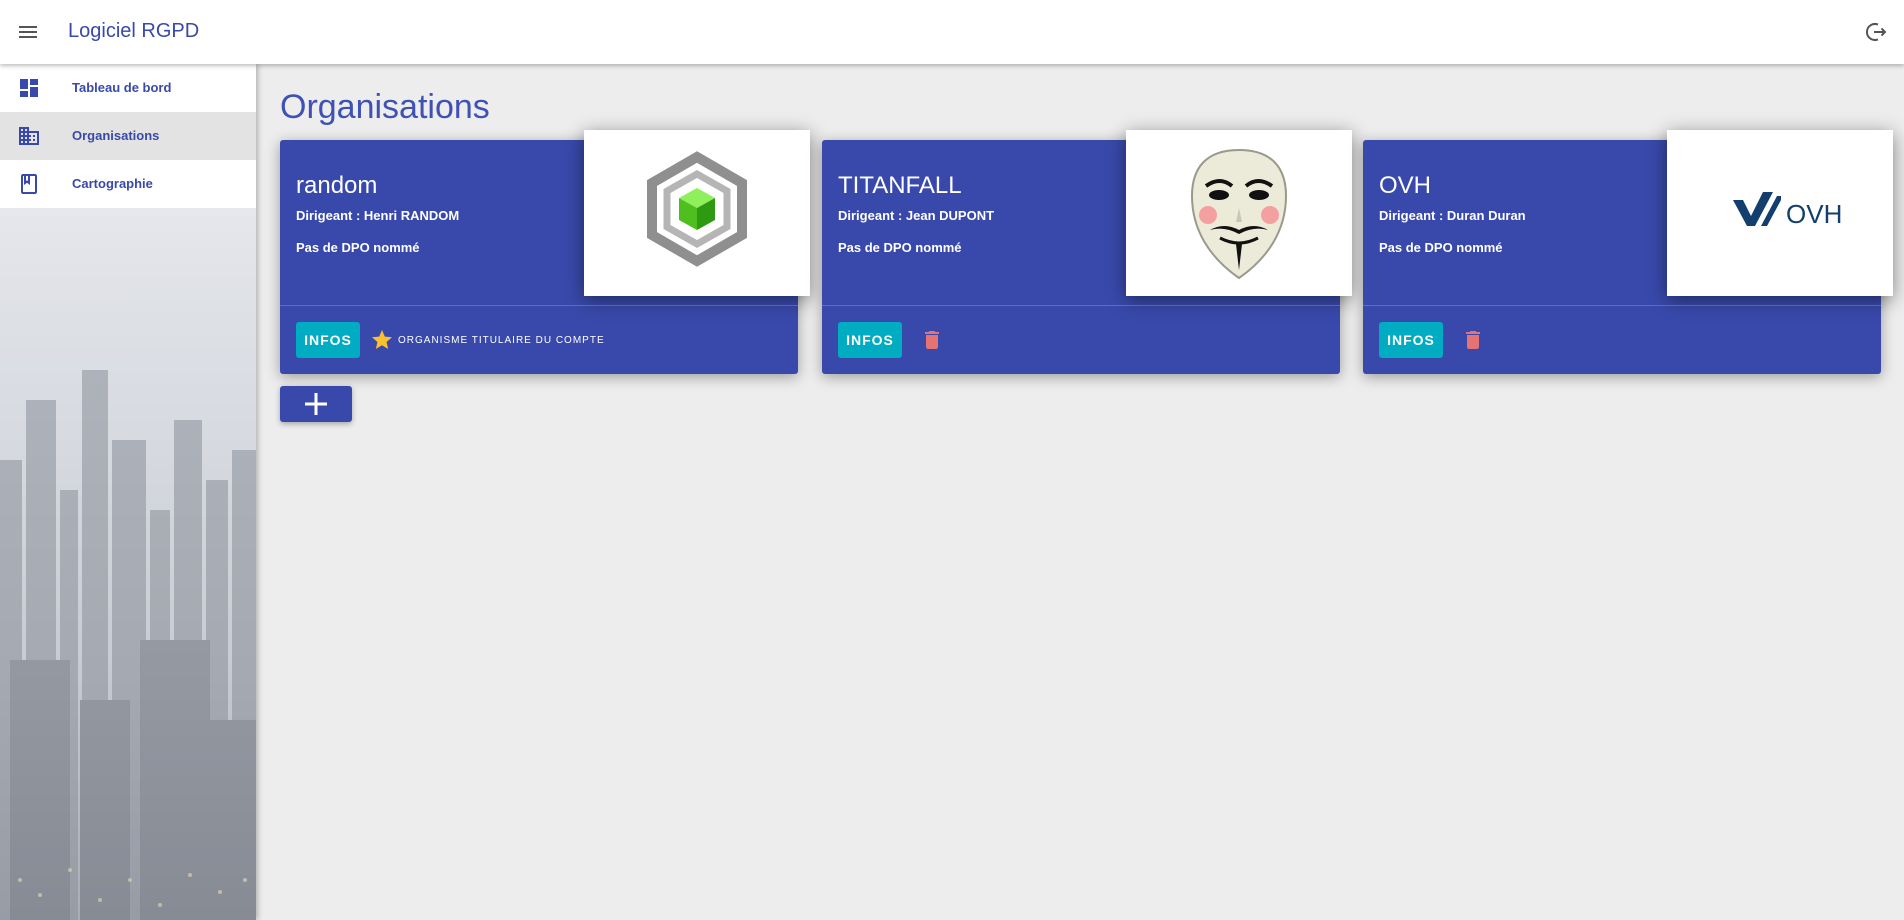 This screenshot has height=920, width=1904. I want to click on ovh-logo: OVH, so click(1787, 210).